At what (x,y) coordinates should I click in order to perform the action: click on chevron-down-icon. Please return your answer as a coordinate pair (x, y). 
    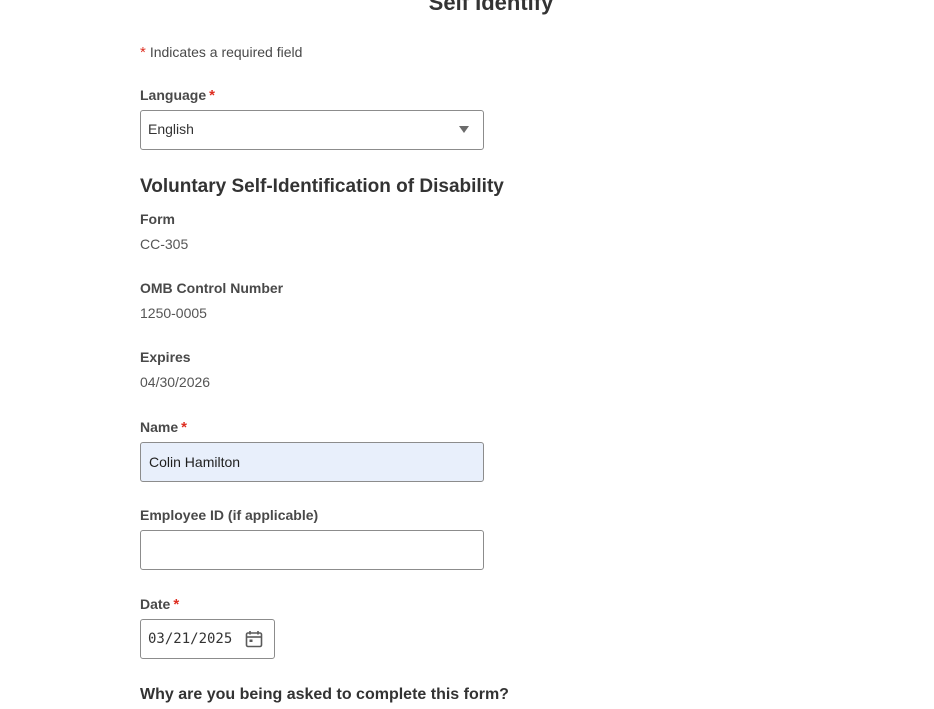
    Looking at the image, I should click on (464, 129).